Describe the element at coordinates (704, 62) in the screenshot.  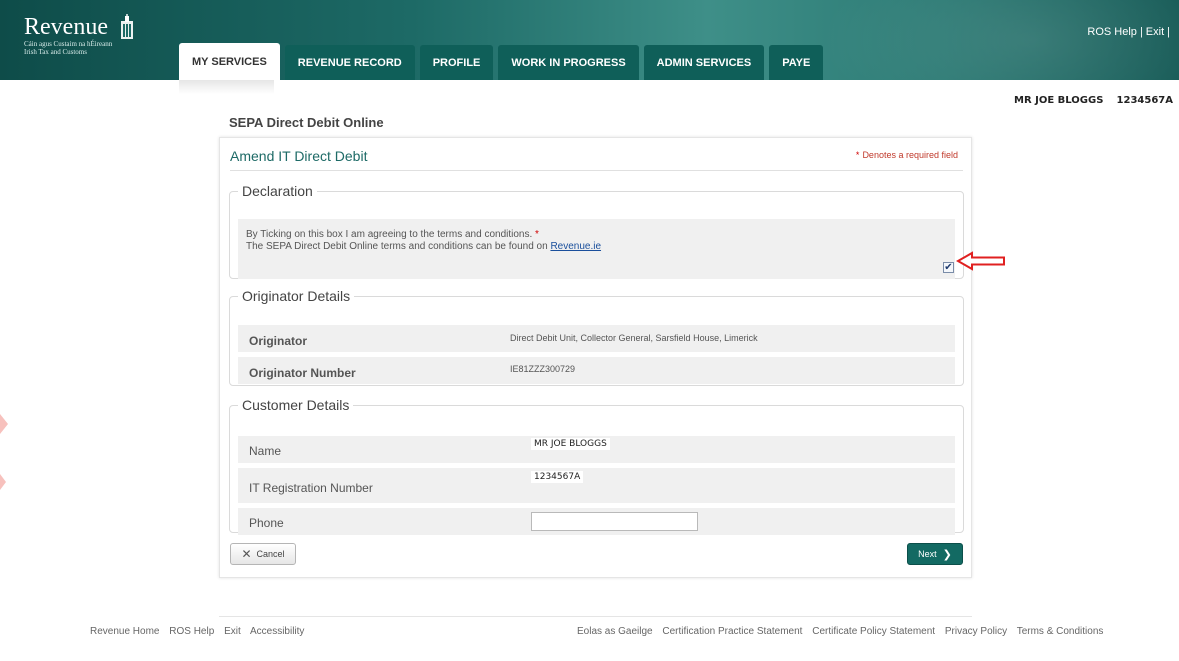
I see `tab-admin-services: ADMIN SERVICES` at that location.